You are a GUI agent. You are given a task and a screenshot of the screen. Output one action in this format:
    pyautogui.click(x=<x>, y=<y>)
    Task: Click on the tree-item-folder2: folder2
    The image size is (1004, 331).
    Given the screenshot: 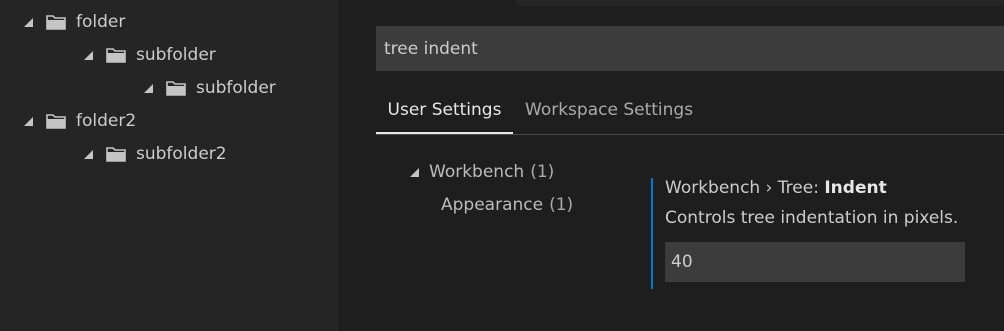 What is the action you would take?
    pyautogui.click(x=80, y=120)
    